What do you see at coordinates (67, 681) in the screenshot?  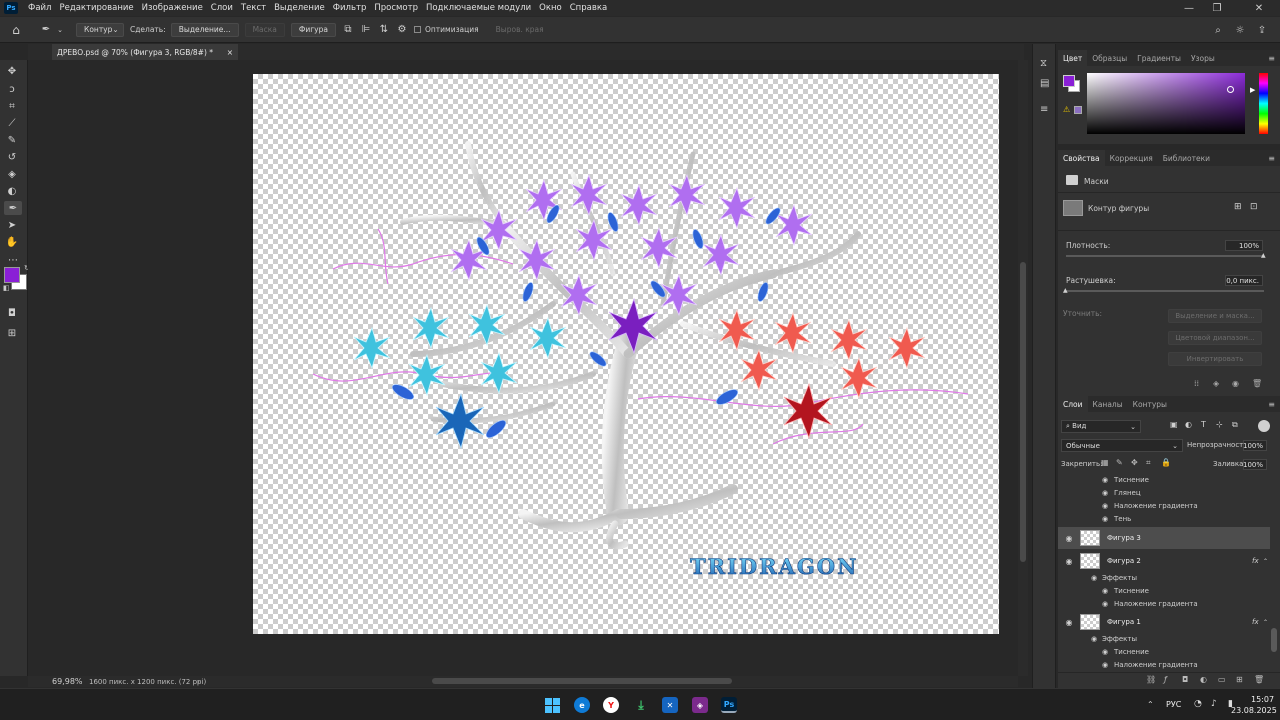 I see `zoom-level: 69,98%` at bounding box center [67, 681].